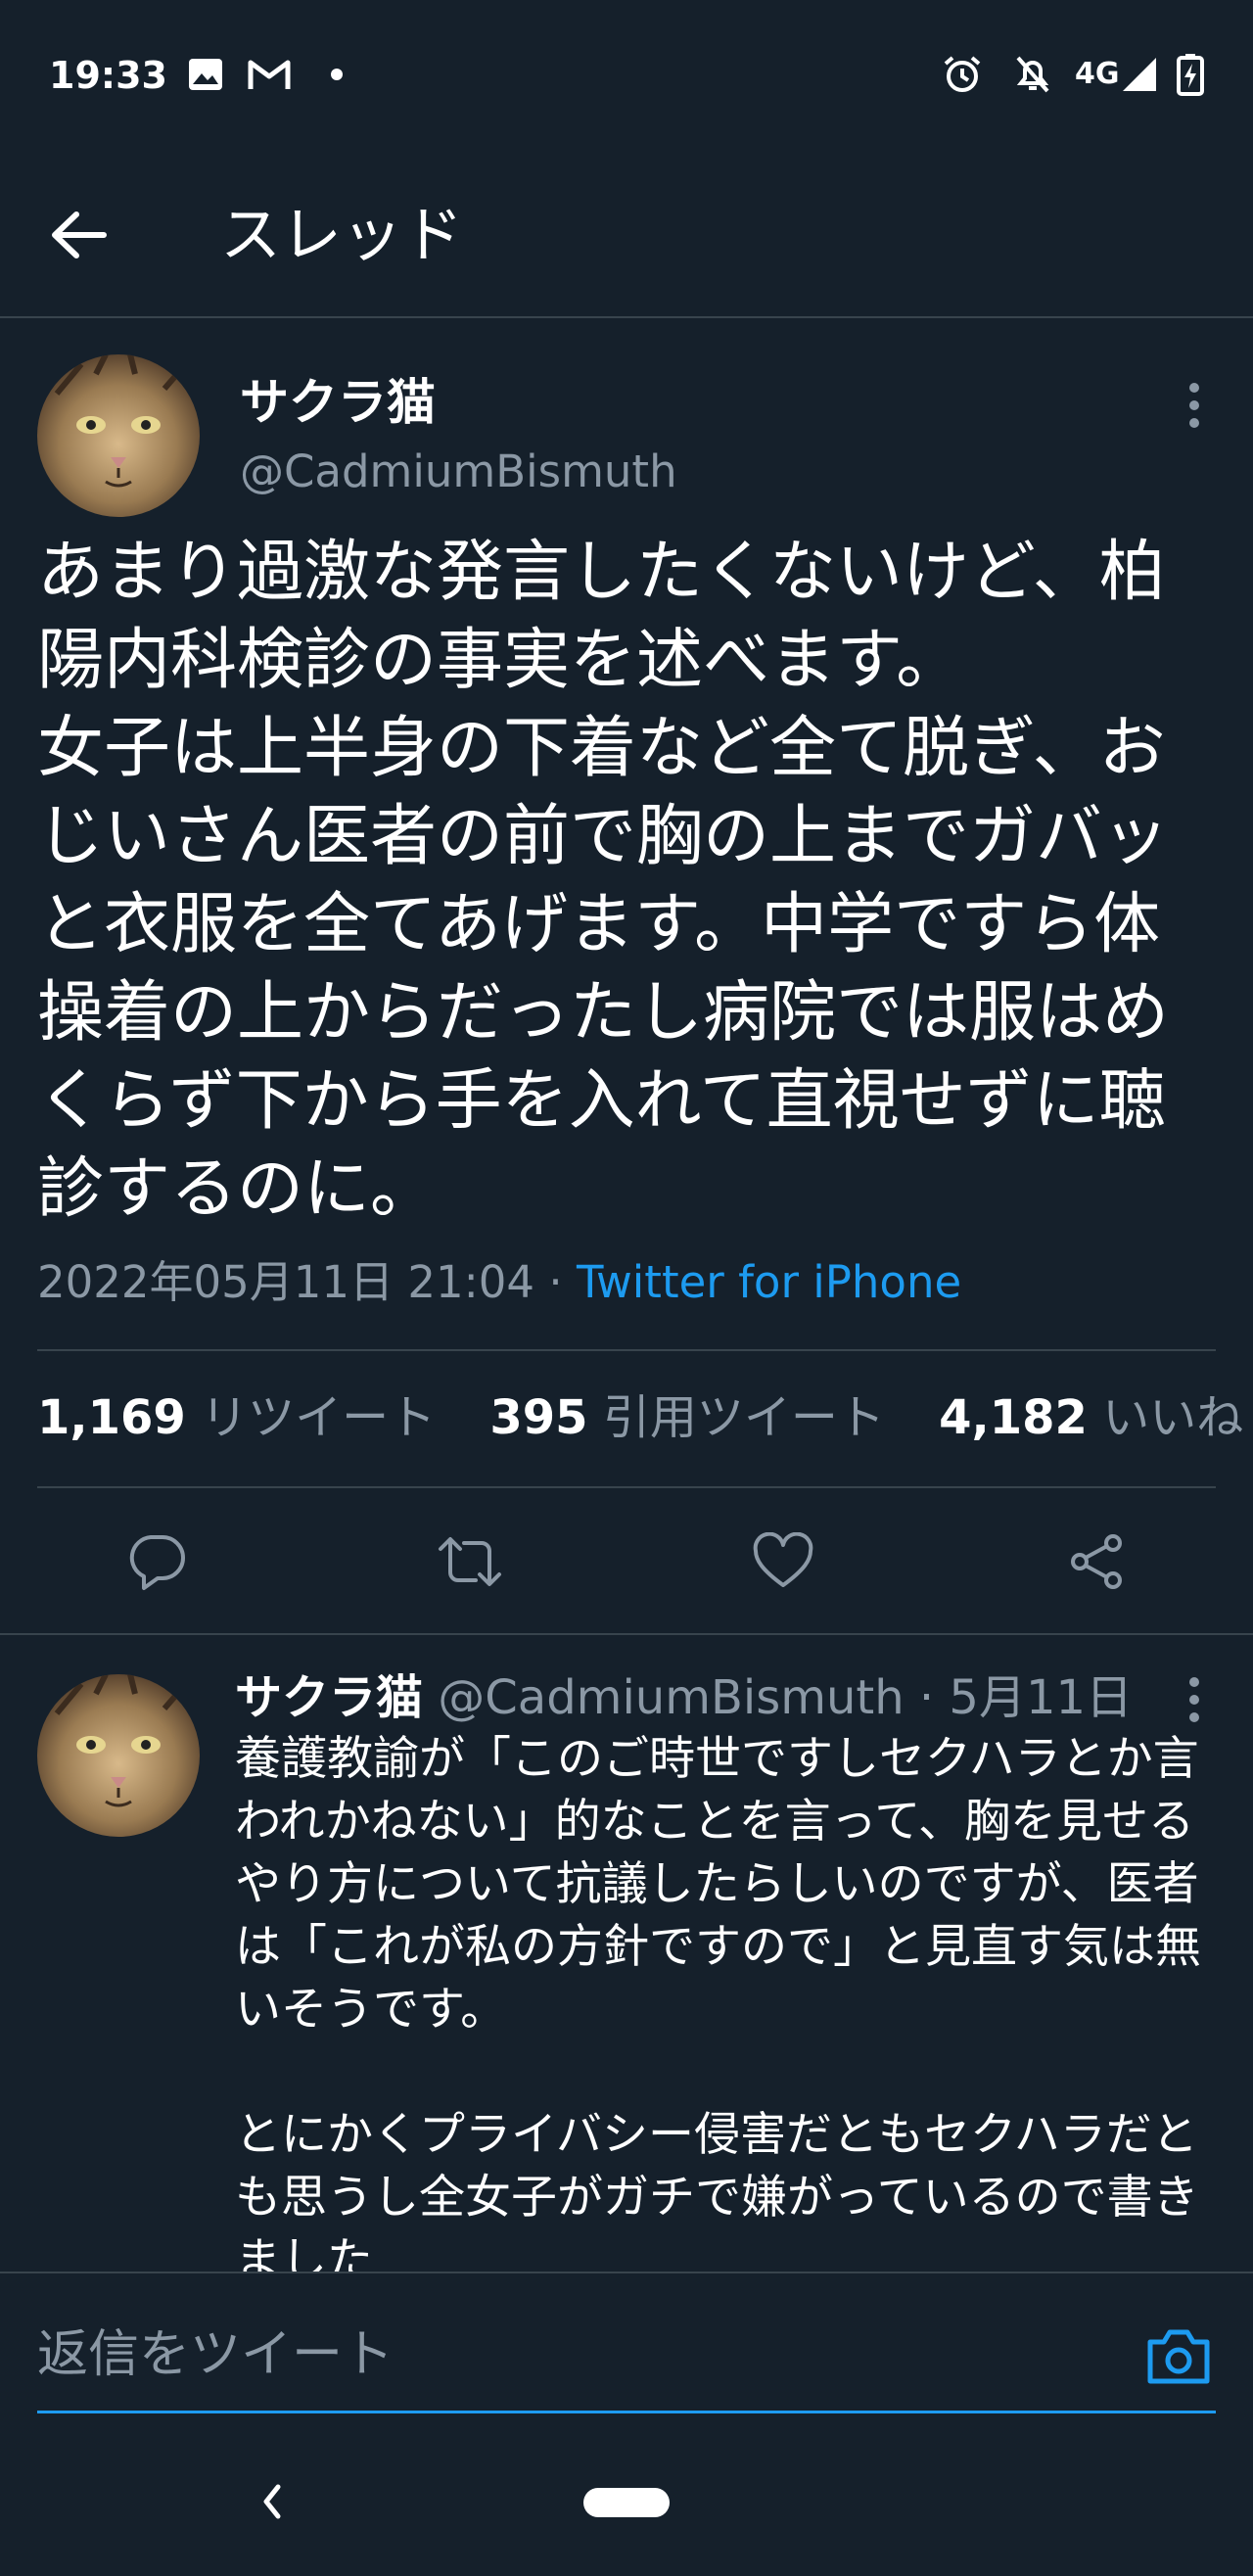  I want to click on status-time: 19:33, so click(108, 75).